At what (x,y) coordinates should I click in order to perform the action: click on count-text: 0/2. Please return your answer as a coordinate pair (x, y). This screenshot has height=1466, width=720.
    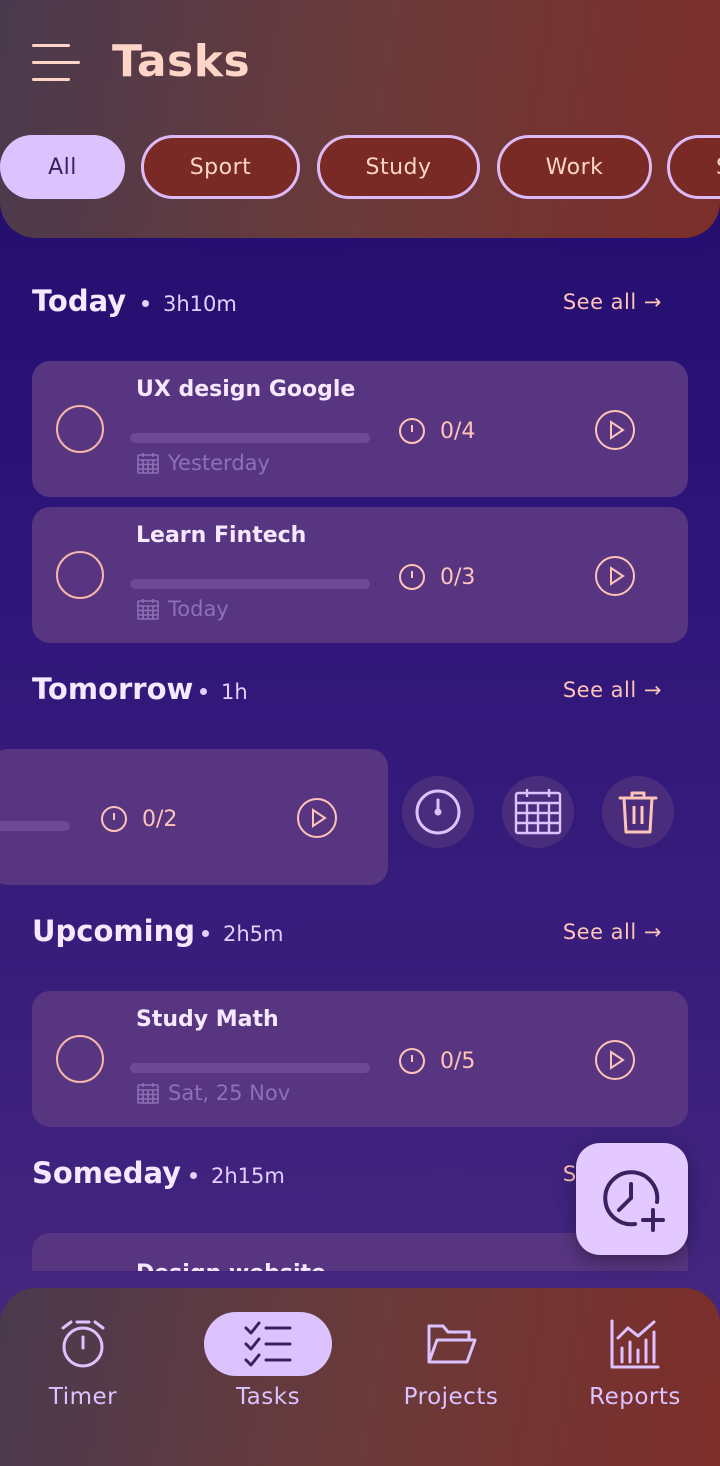
    Looking at the image, I should click on (160, 819).